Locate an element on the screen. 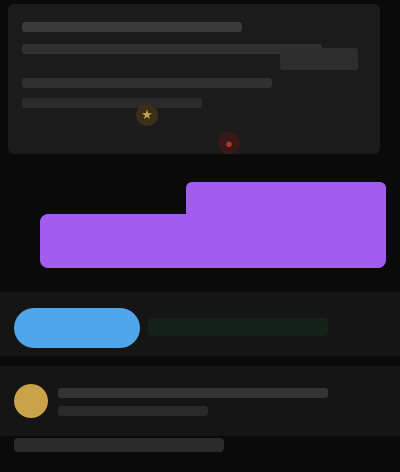  primary-action-button is located at coordinates (77, 328).